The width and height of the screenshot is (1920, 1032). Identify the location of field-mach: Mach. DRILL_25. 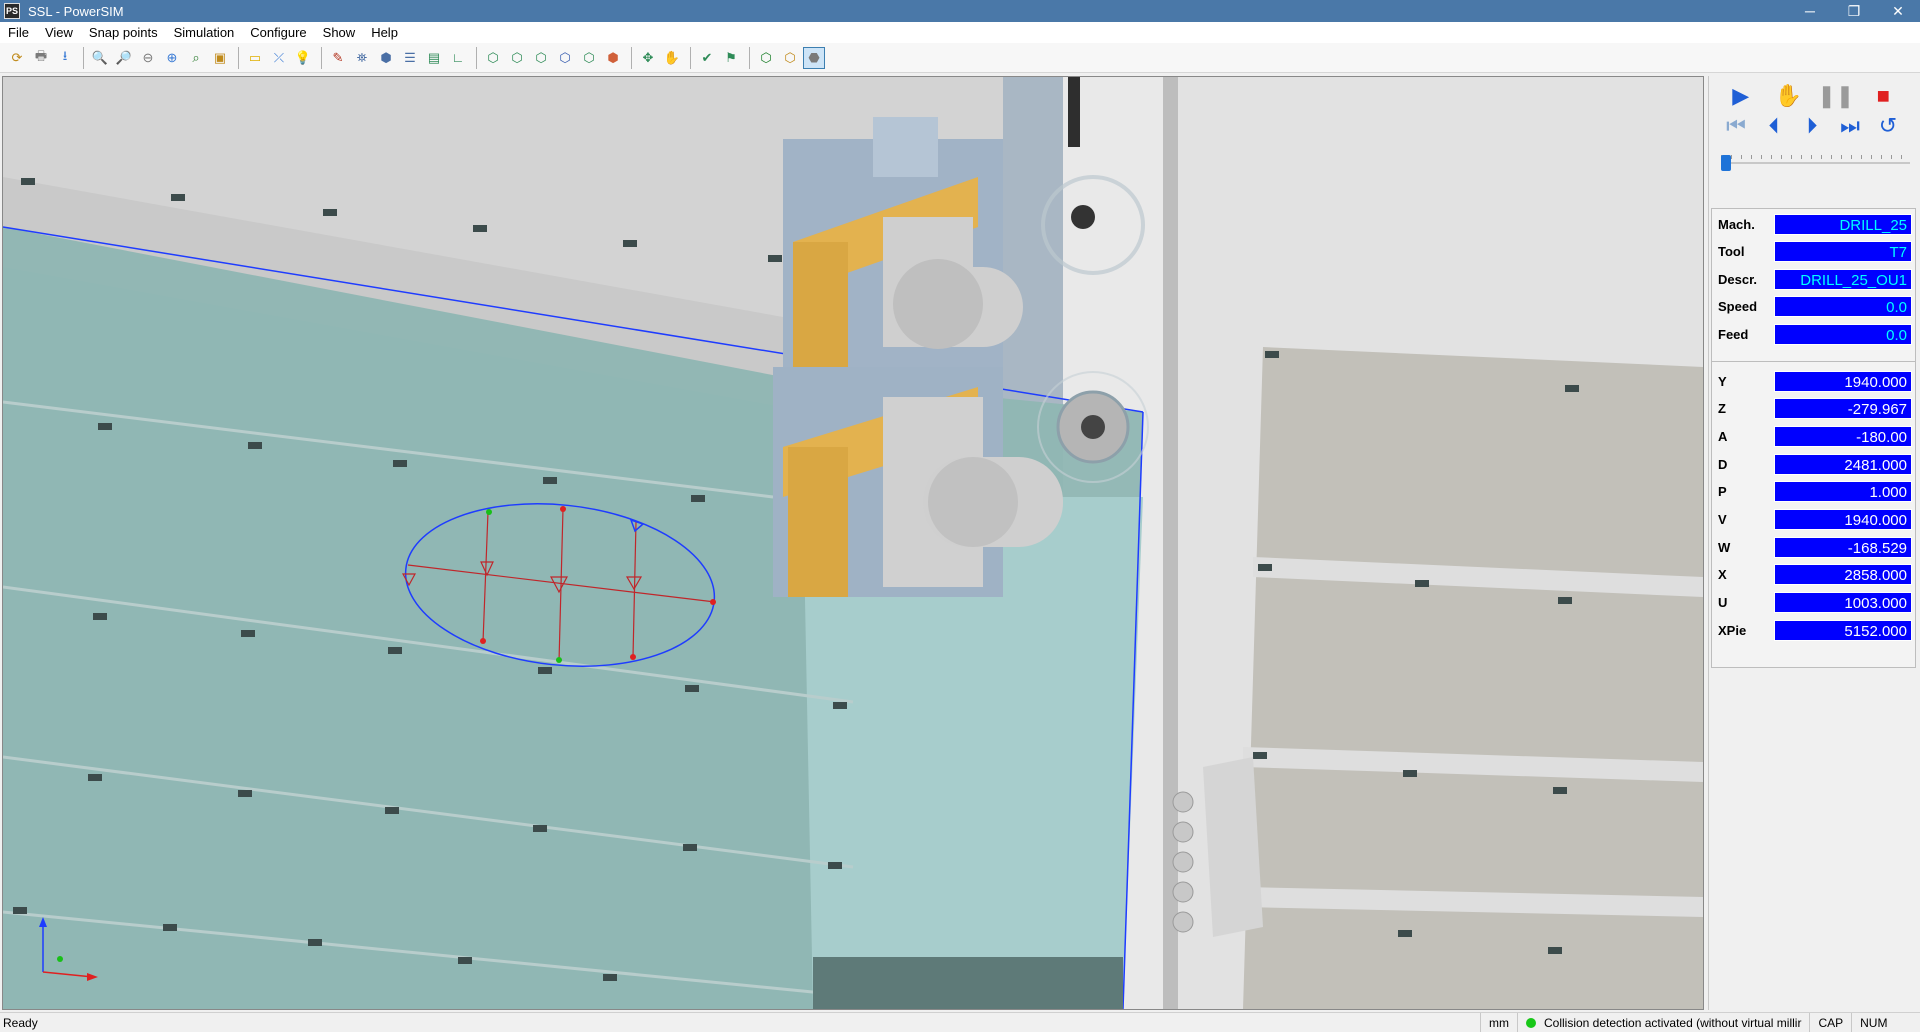
(1813, 224).